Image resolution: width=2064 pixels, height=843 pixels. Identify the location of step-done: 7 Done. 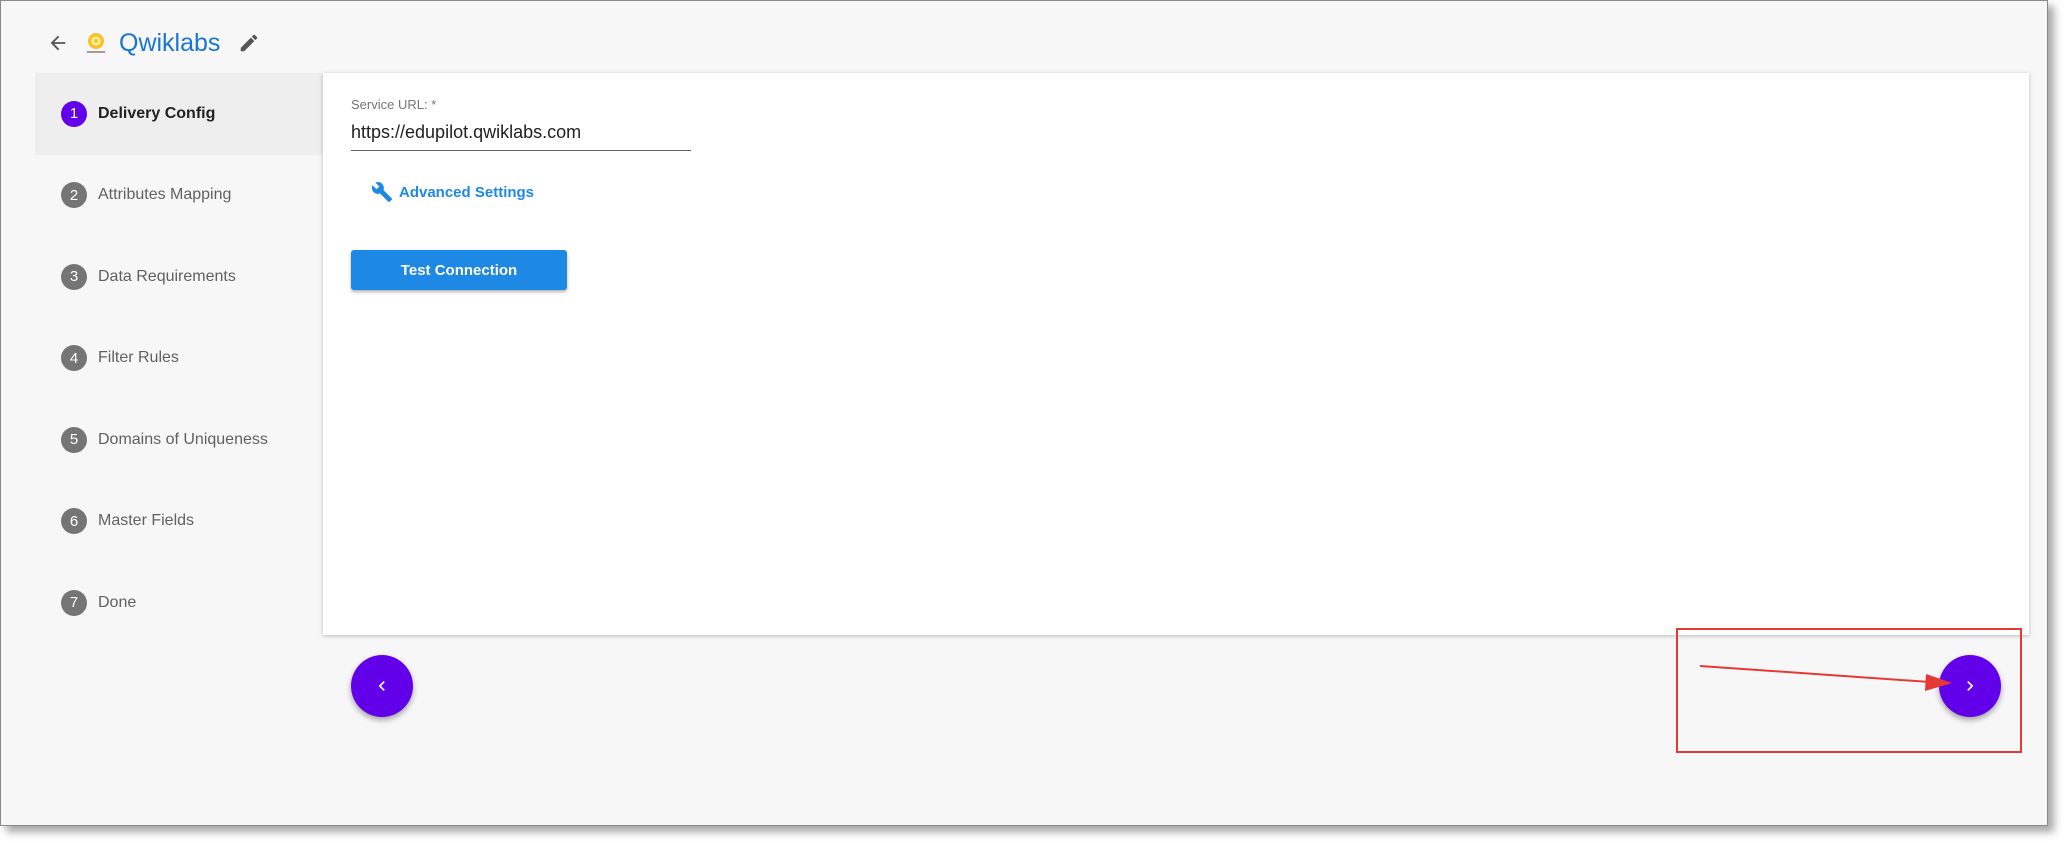
(179, 603).